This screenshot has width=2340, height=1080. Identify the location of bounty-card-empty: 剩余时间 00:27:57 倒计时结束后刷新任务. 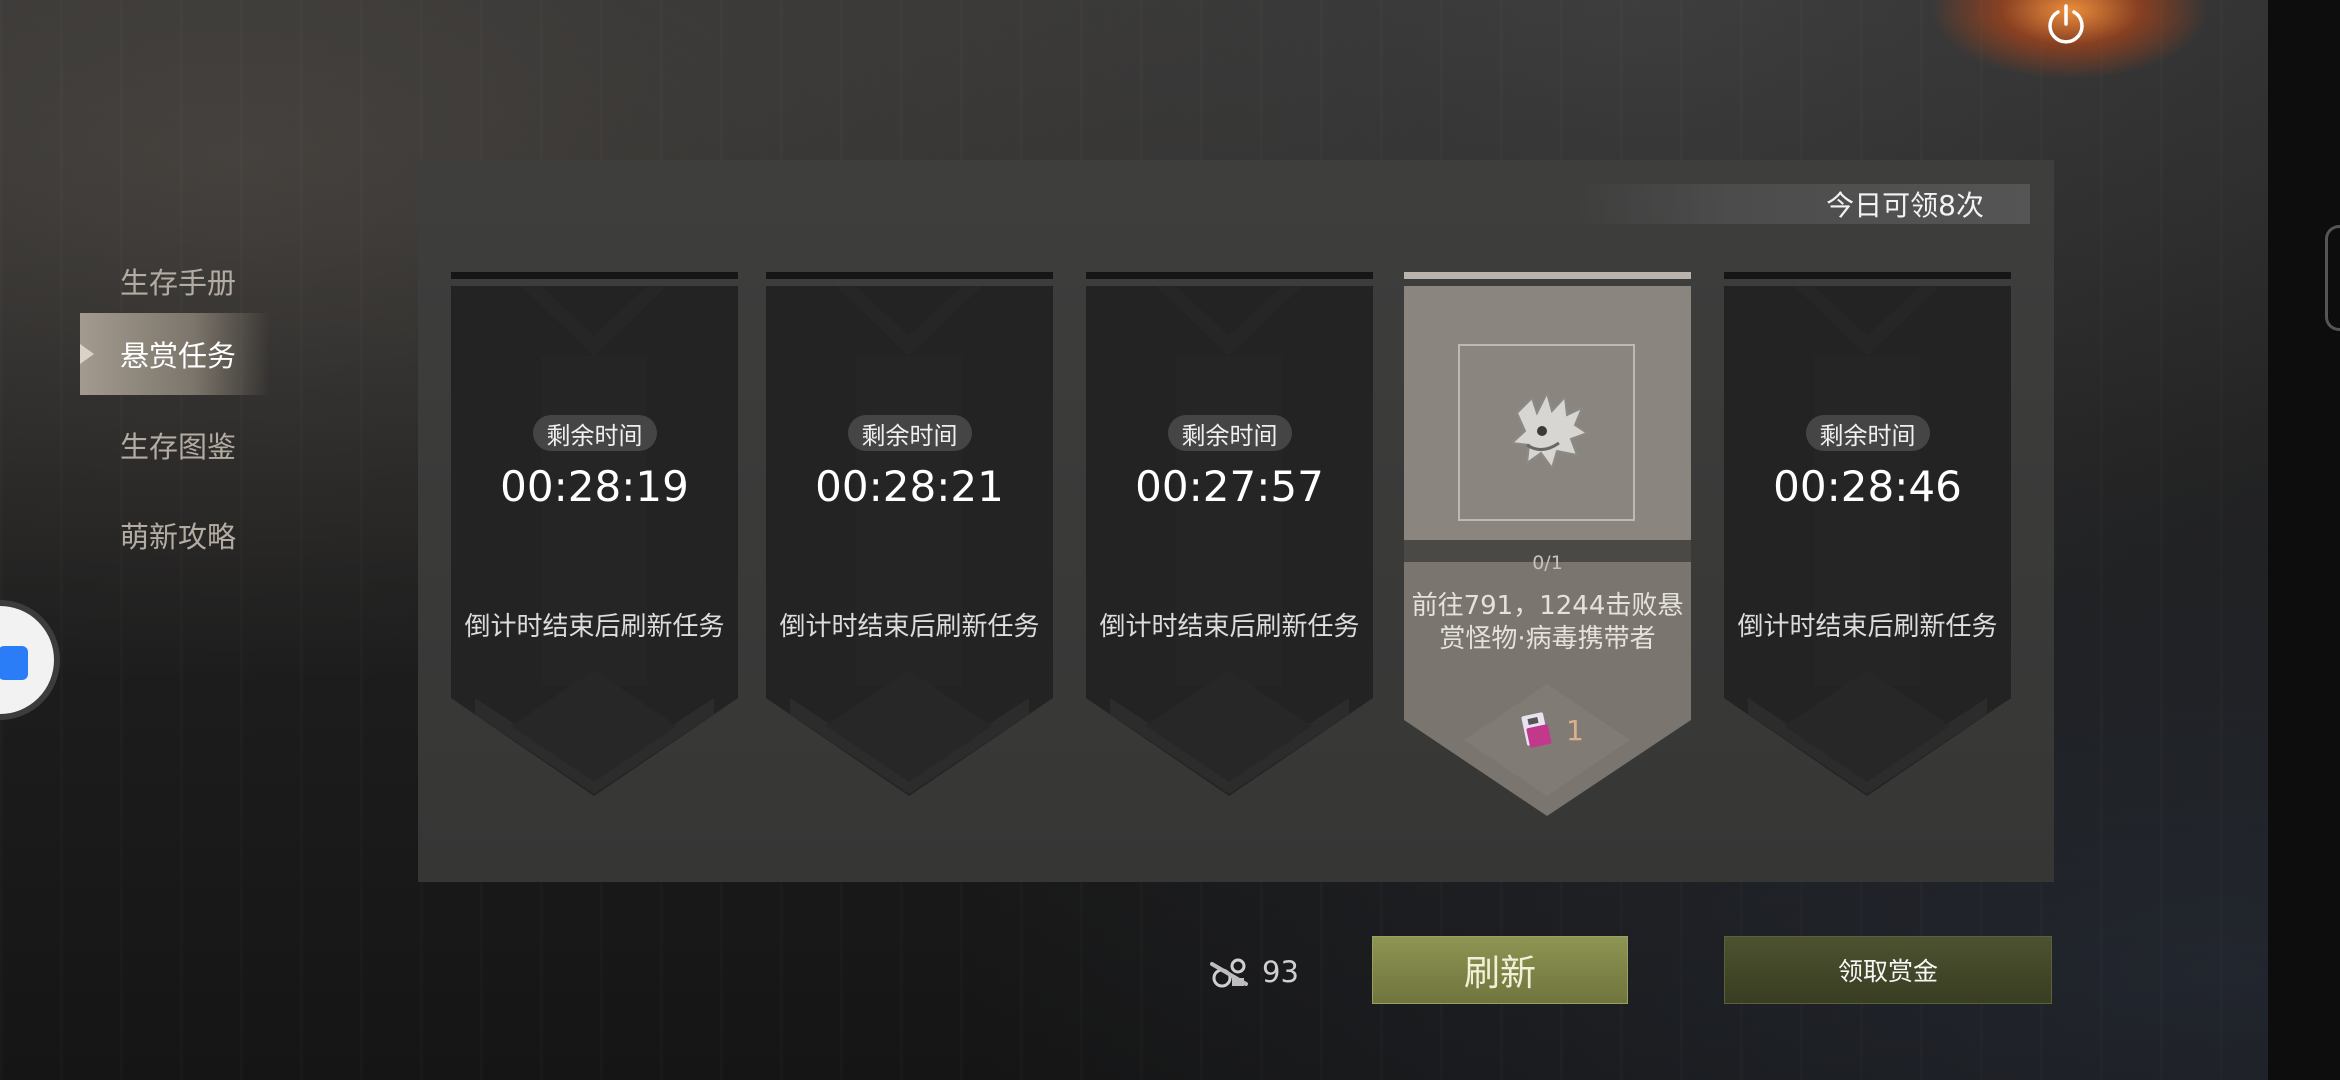
(1229, 534).